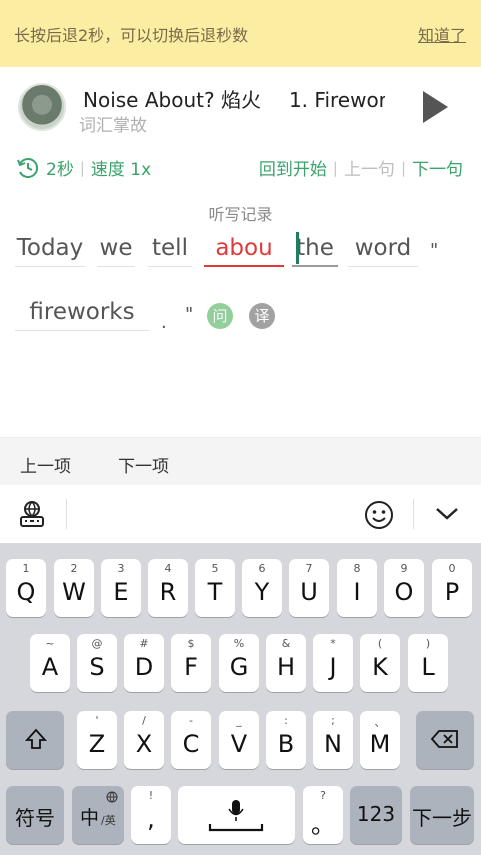 The width and height of the screenshot is (481, 855). Describe the element at coordinates (121, 568) in the screenshot. I see `key-hint: 3` at that location.